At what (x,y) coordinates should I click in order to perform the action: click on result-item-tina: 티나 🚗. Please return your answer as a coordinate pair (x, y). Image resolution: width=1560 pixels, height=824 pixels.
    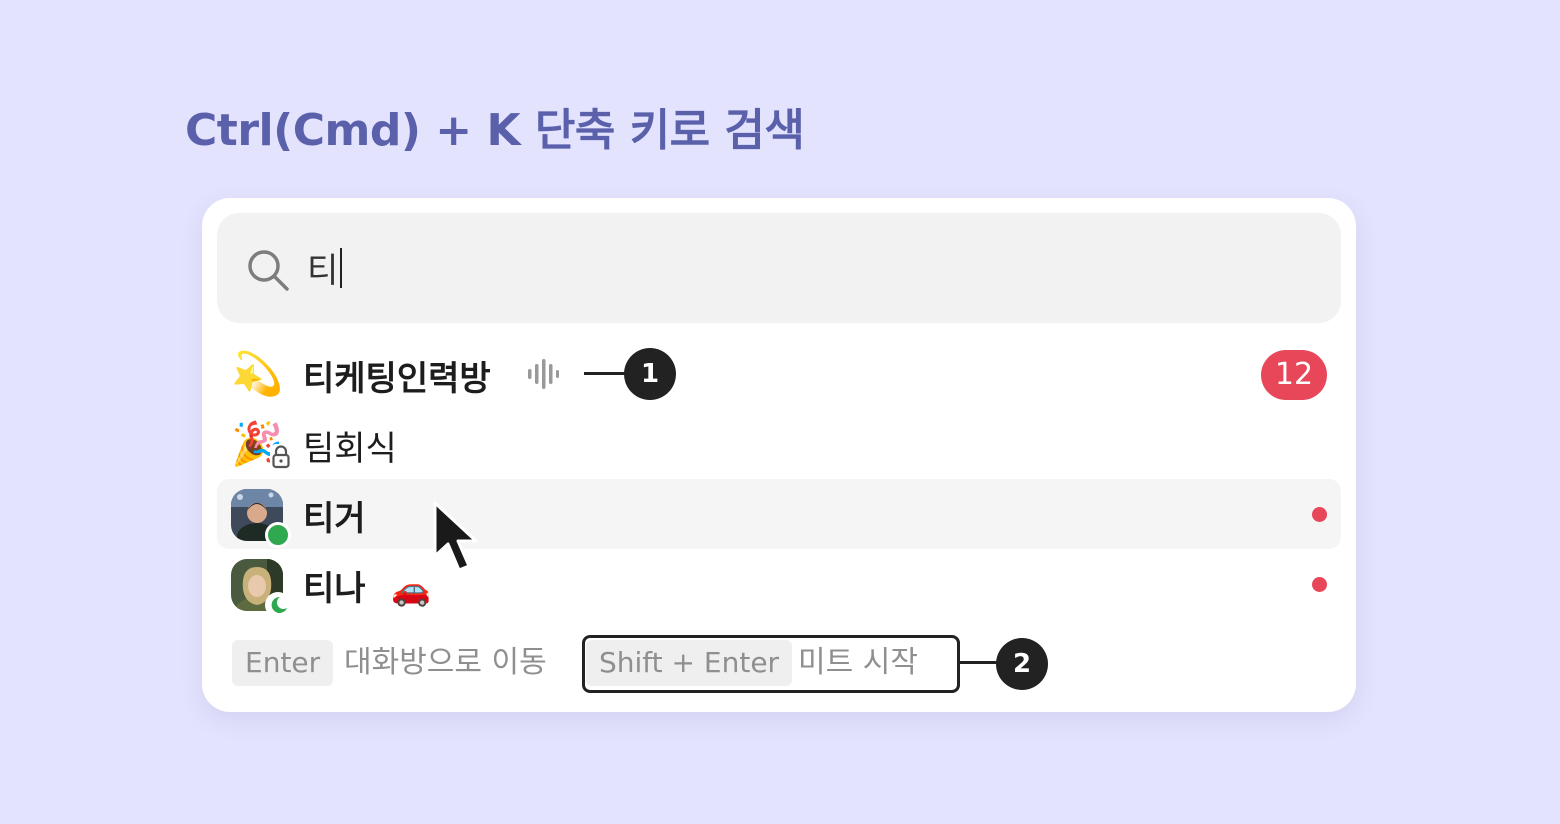
    Looking at the image, I should click on (779, 584).